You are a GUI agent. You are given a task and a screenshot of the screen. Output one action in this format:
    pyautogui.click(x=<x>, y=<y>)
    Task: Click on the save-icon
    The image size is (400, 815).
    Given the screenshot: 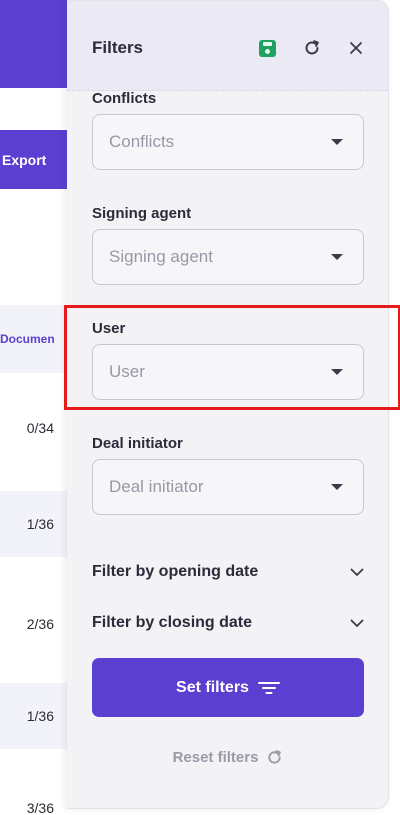 What is the action you would take?
    pyautogui.click(x=267, y=48)
    